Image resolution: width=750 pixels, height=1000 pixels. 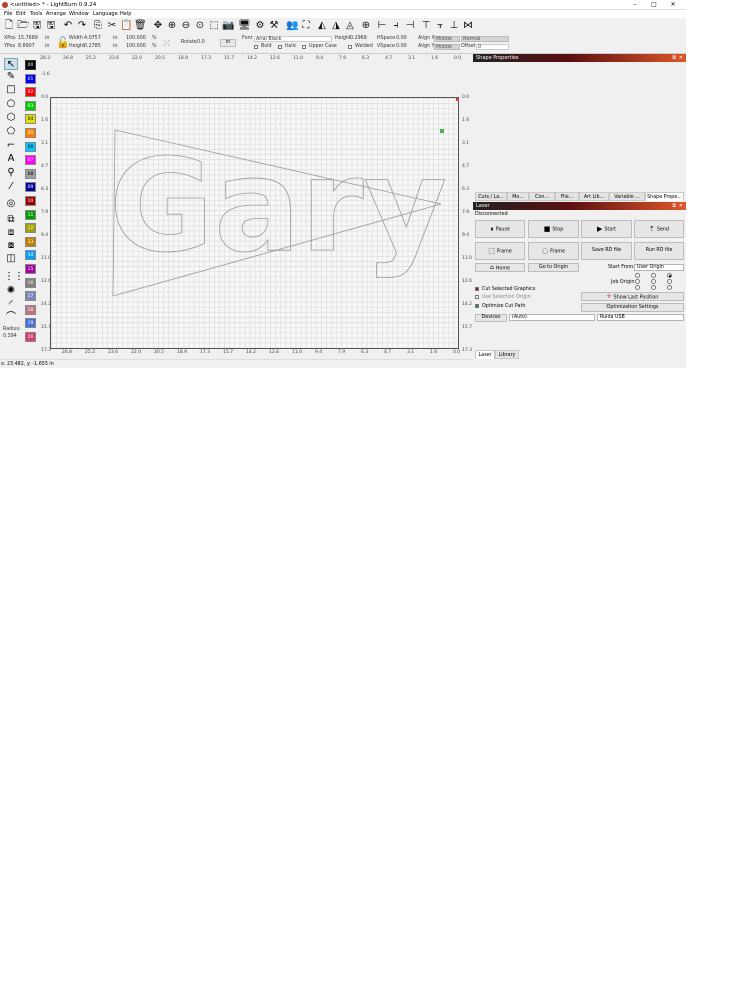 What do you see at coordinates (278, 207) in the screenshot?
I see `gary-text-shape: Gary` at bounding box center [278, 207].